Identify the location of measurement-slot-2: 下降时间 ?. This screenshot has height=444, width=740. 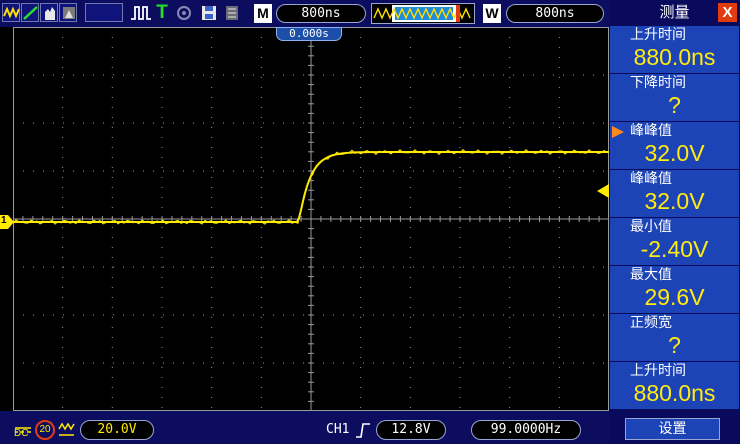
(674, 97).